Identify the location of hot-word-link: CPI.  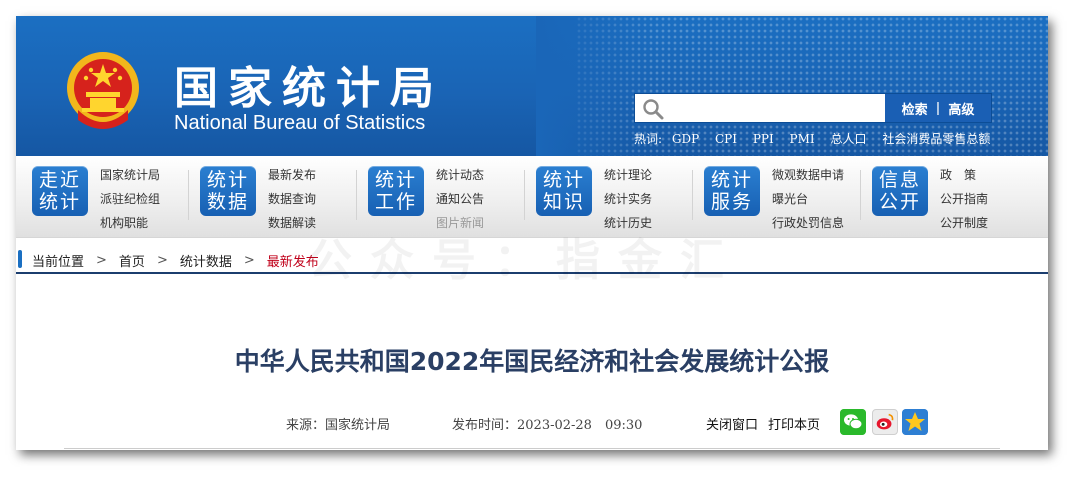
(726, 139).